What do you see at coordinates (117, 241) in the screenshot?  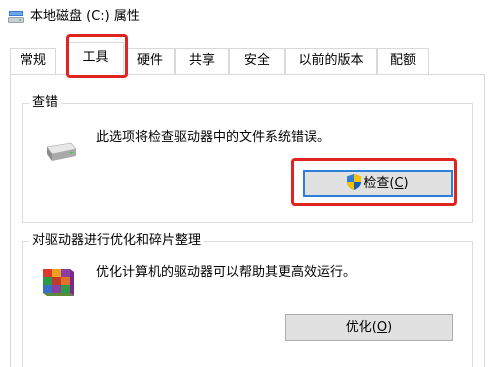 I see `group-title-optimize: 对驱动器进行优化和碎片整理` at bounding box center [117, 241].